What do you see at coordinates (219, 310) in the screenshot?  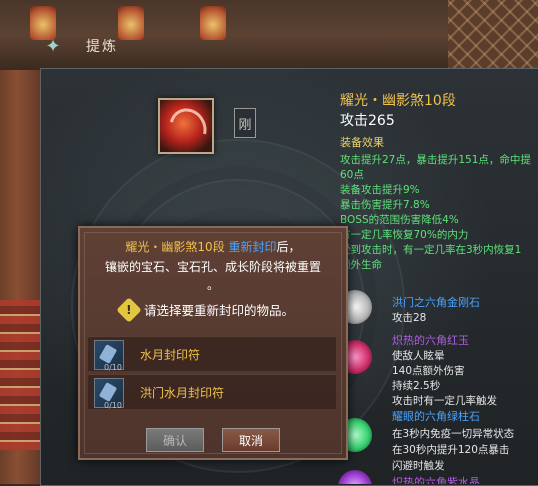 I see `dialog-hint-text: 请选择要重新封印的物品。` at bounding box center [219, 310].